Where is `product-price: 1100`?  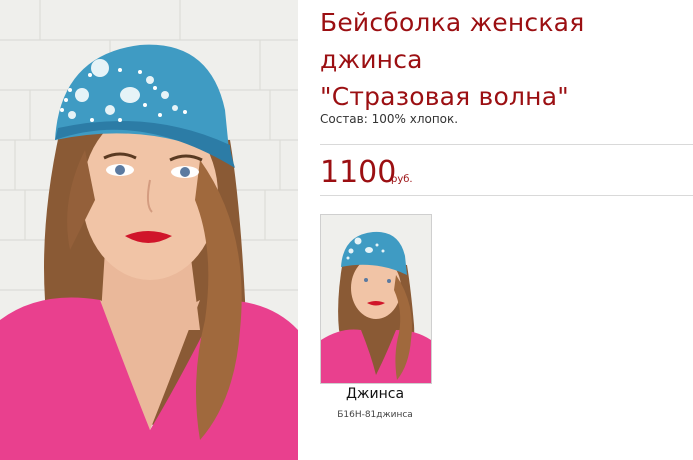 product-price: 1100 is located at coordinates (358, 172).